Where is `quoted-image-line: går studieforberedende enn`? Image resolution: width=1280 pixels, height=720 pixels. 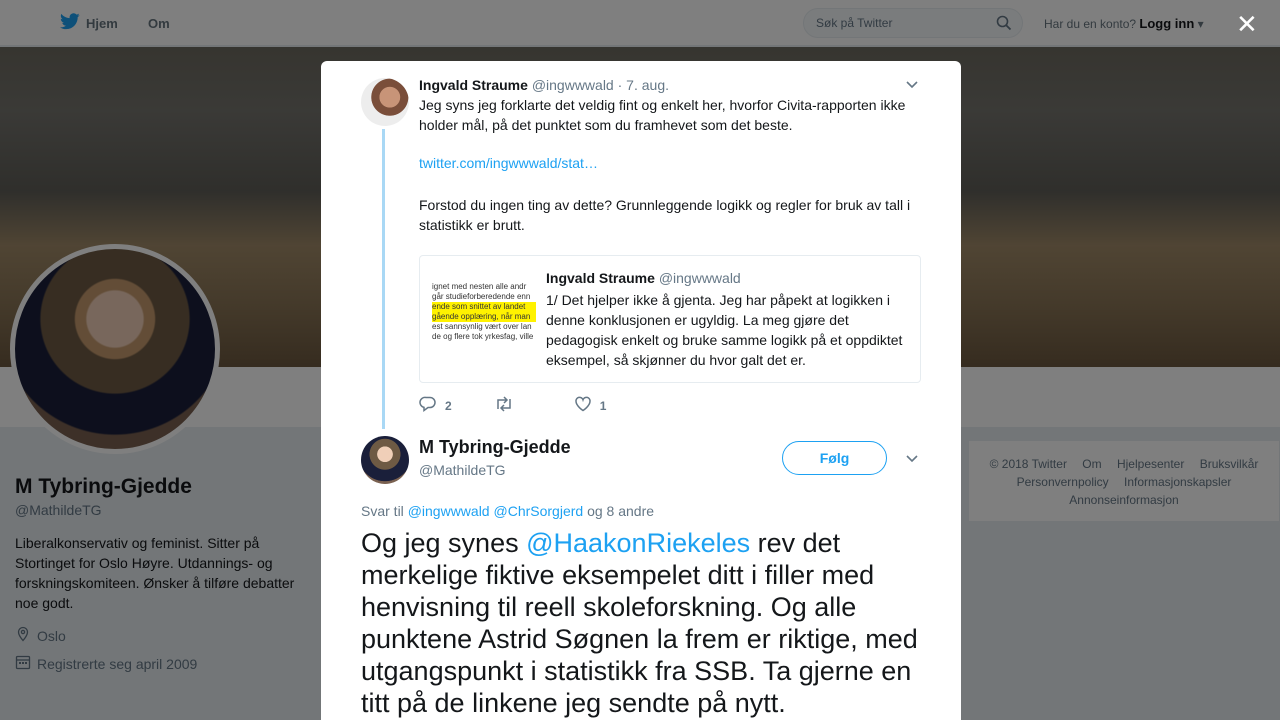
quoted-image-line: går studieforberedende enn is located at coordinates (481, 296).